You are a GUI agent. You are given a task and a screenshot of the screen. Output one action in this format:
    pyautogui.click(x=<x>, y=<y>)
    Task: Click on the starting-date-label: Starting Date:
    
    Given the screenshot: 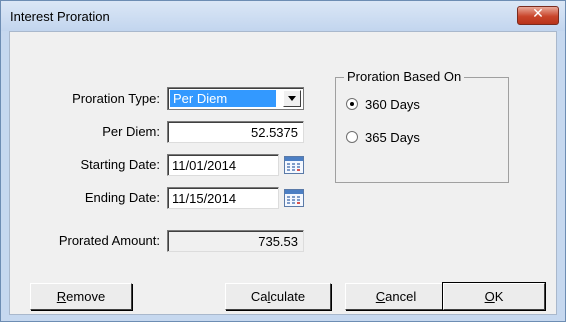 What is the action you would take?
    pyautogui.click(x=120, y=164)
    